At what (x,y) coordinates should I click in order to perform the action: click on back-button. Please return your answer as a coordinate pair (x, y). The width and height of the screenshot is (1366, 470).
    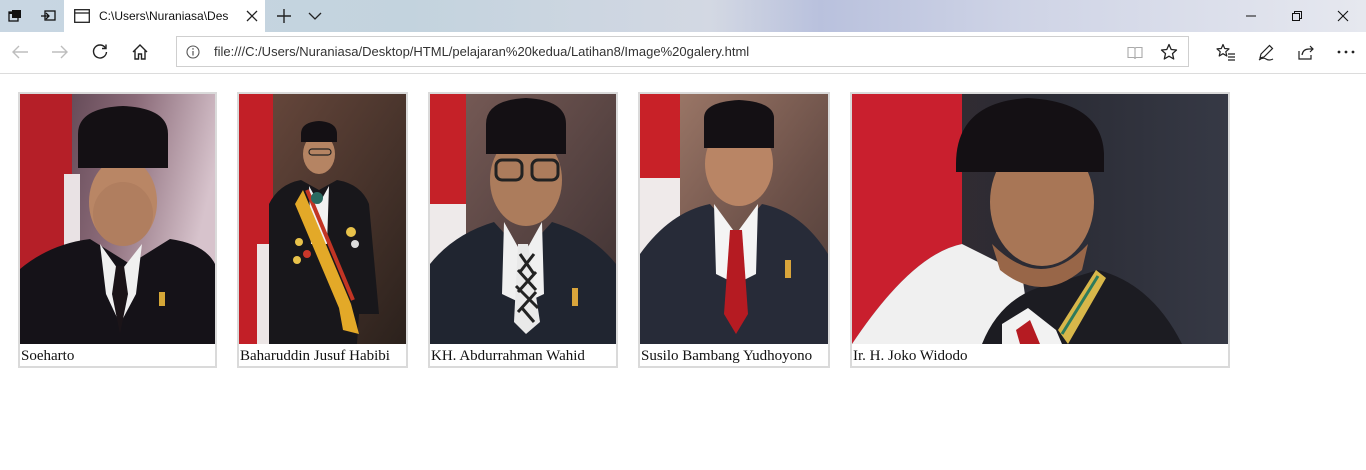
    Looking at the image, I should click on (20, 52).